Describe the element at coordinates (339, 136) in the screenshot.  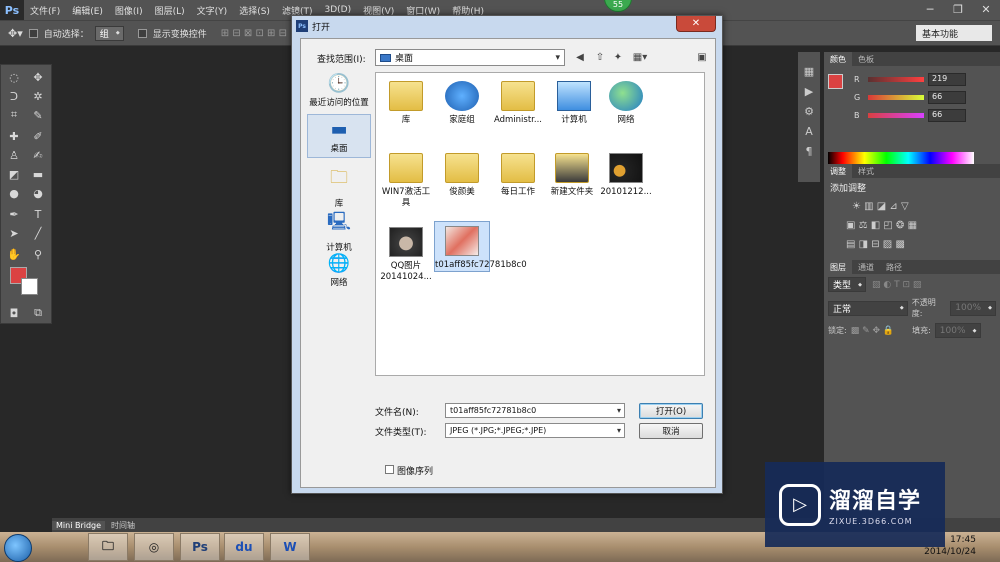
I see `place-desktop: ▬ 桌面` at that location.